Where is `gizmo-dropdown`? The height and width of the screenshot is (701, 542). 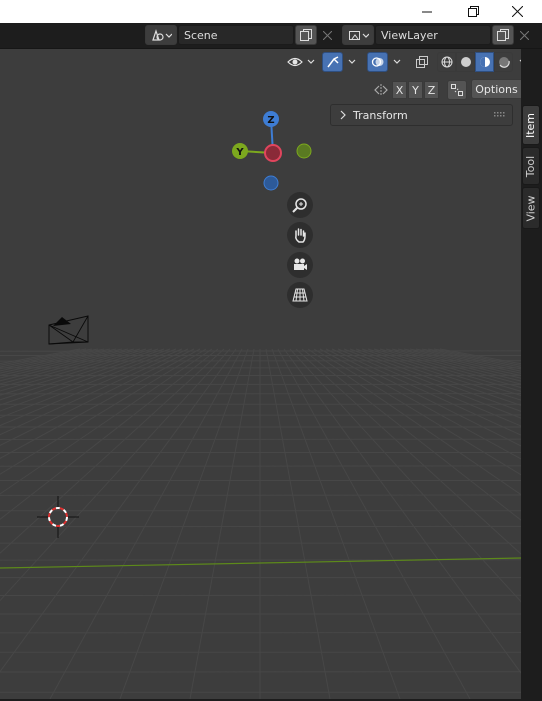
gizmo-dropdown is located at coordinates (351, 62).